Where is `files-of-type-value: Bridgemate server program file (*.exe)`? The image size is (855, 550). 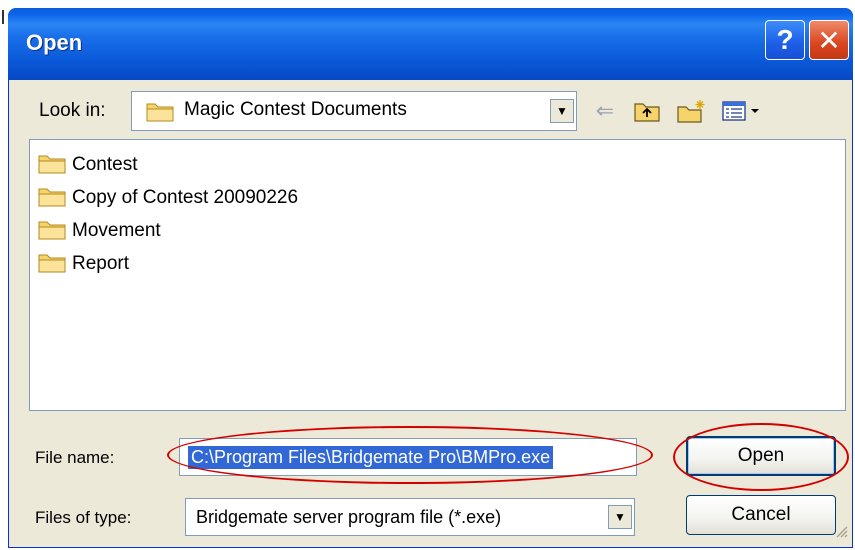
files-of-type-value: Bridgemate server program file (*.exe) is located at coordinates (349, 517).